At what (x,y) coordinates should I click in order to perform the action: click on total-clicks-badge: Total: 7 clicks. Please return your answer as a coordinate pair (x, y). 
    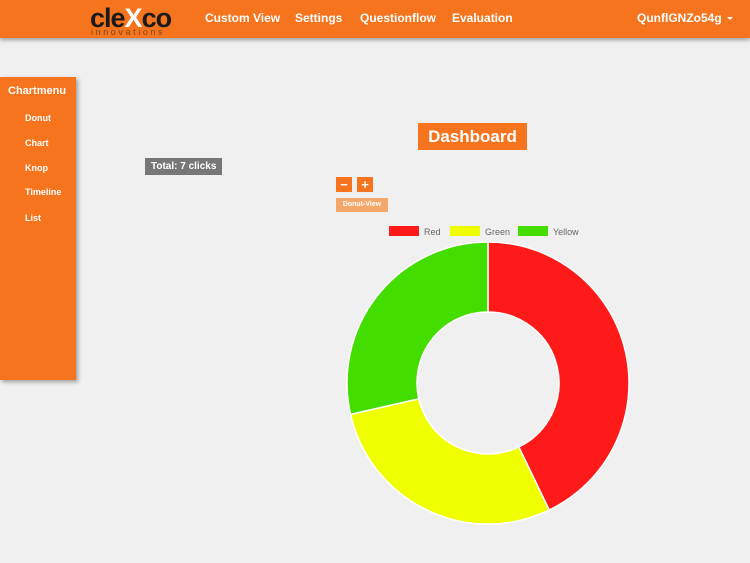
    Looking at the image, I should click on (184, 166).